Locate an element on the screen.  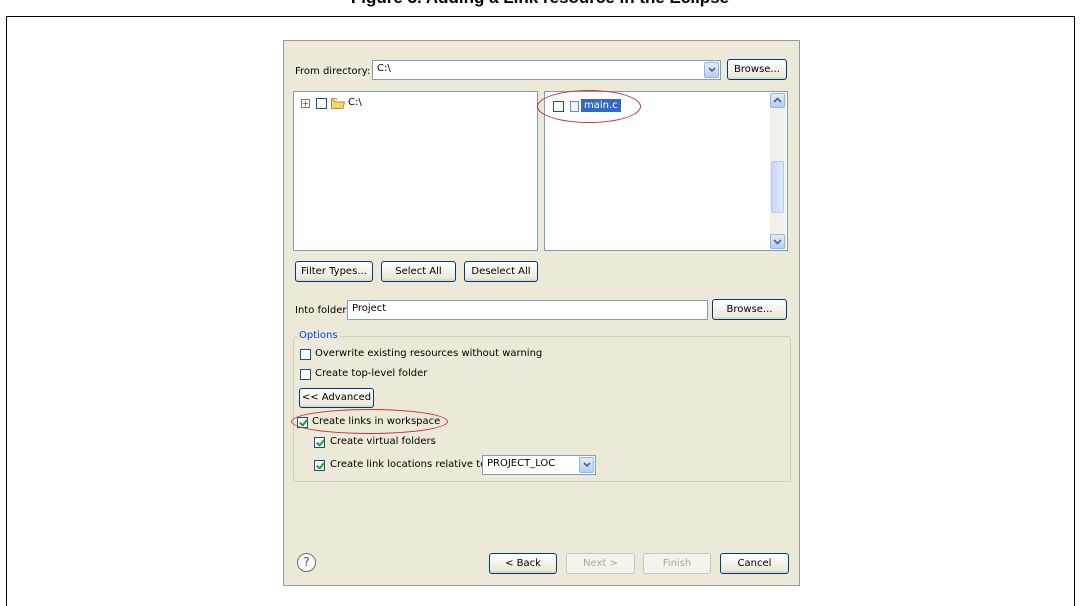
scroll-thumb is located at coordinates (777, 187).